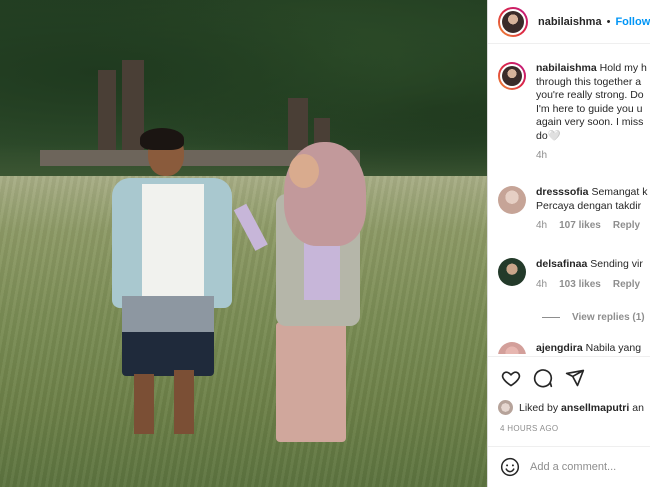  What do you see at coordinates (551, 317) in the screenshot?
I see `replies-divider` at bounding box center [551, 317].